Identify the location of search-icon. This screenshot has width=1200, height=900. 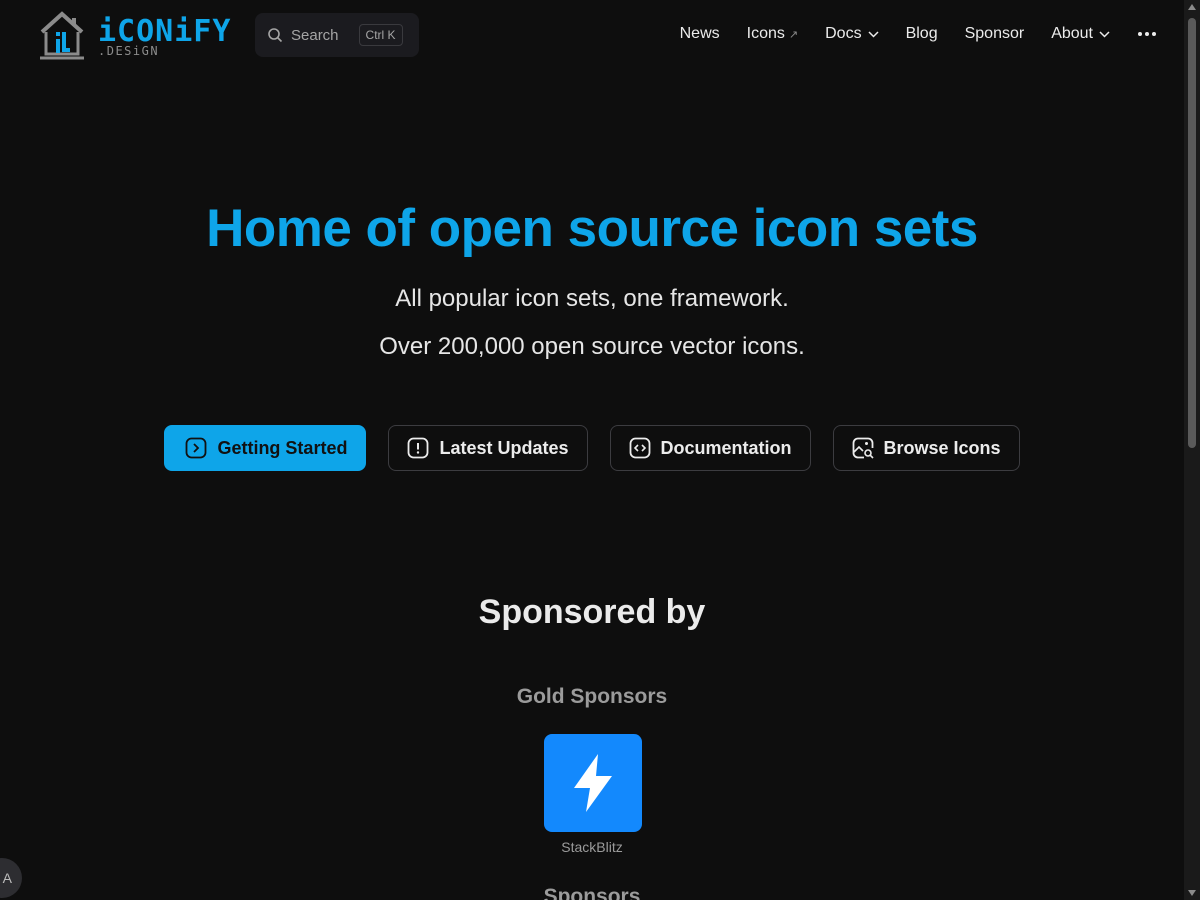
(275, 35).